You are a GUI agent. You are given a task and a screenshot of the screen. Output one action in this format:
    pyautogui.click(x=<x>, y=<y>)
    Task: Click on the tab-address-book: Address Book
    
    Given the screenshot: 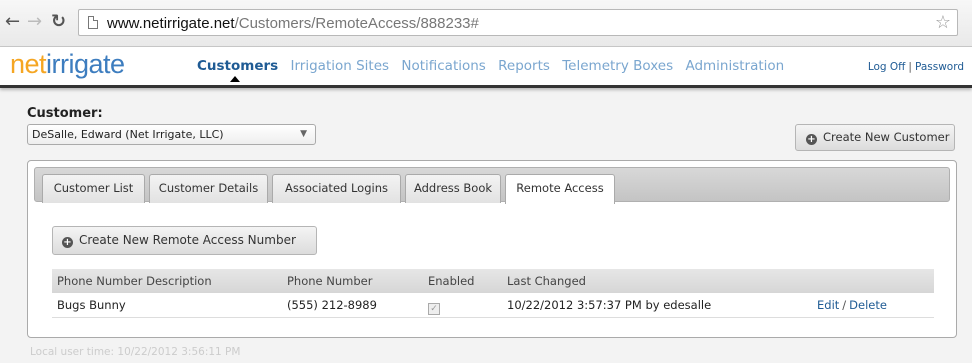 What is the action you would take?
    pyautogui.click(x=453, y=188)
    